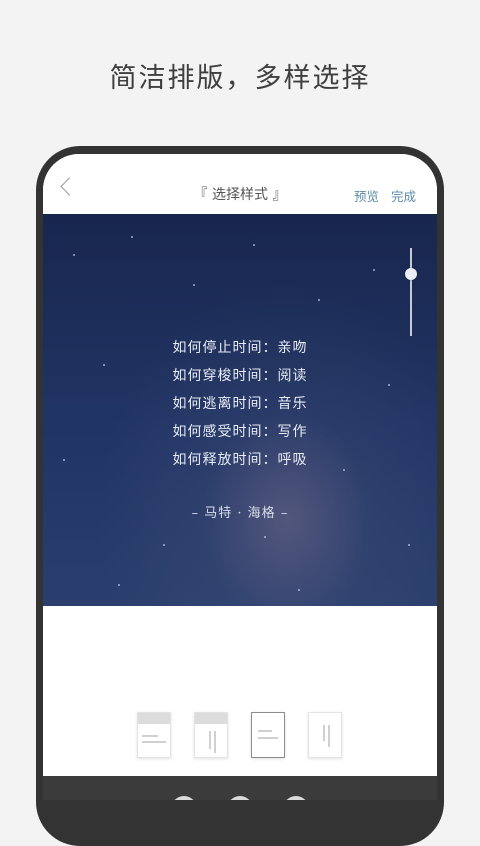 The width and height of the screenshot is (480, 846). What do you see at coordinates (268, 735) in the screenshot?
I see `layout-style-3-thumbnail` at bounding box center [268, 735].